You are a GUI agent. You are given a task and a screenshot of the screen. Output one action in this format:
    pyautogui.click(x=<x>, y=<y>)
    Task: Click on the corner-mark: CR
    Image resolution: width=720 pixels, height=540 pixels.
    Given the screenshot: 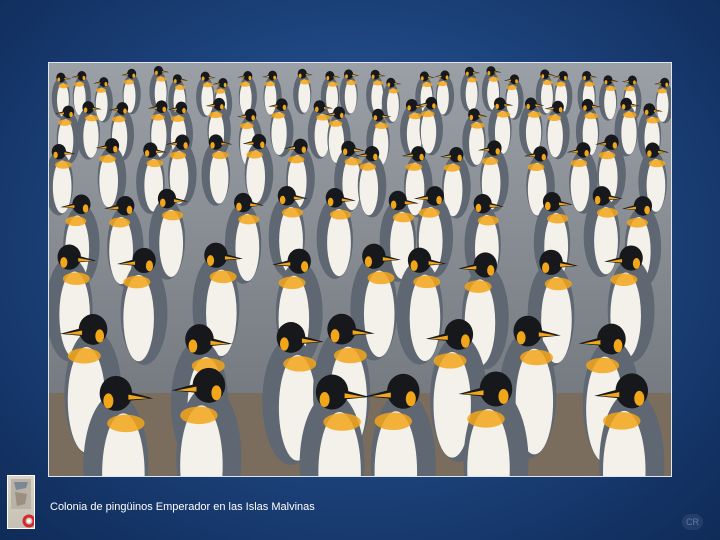 What is the action you would take?
    pyautogui.click(x=692, y=522)
    